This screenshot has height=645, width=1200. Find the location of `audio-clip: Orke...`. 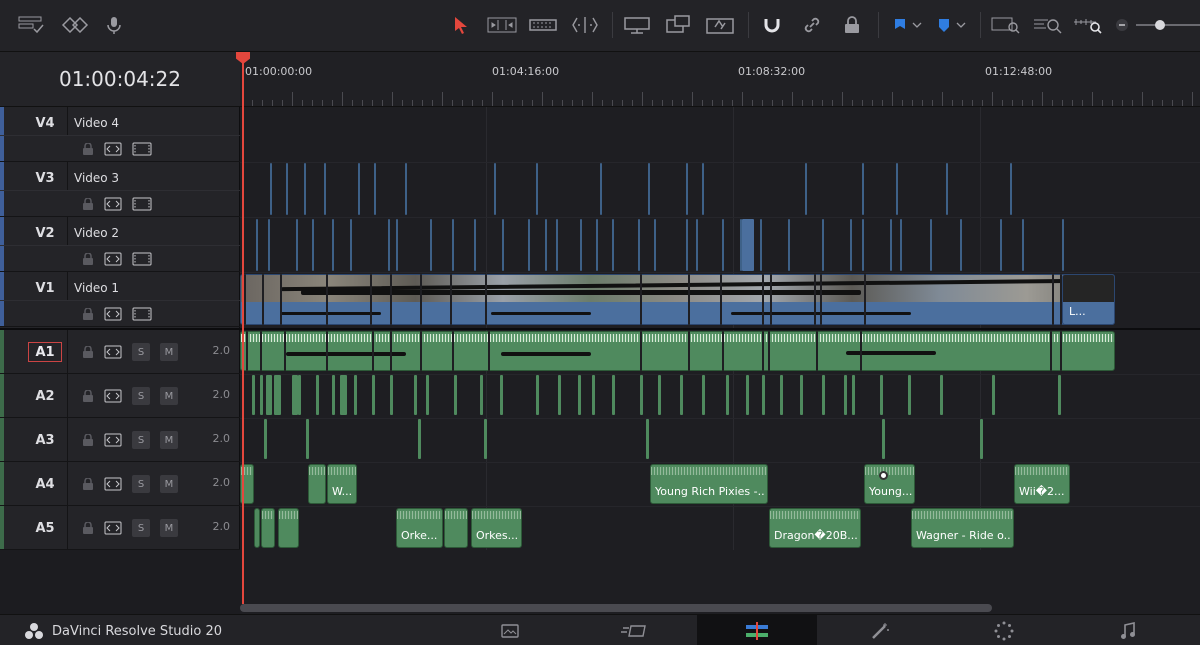

audio-clip: Orke... is located at coordinates (419, 528).